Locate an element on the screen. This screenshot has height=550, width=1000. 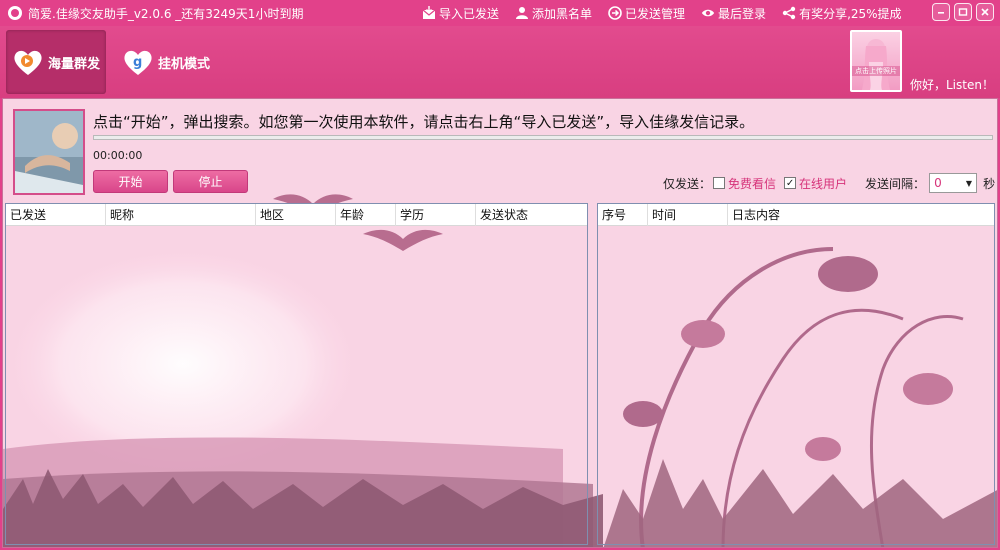
minimize-icon is located at coordinates (941, 13).